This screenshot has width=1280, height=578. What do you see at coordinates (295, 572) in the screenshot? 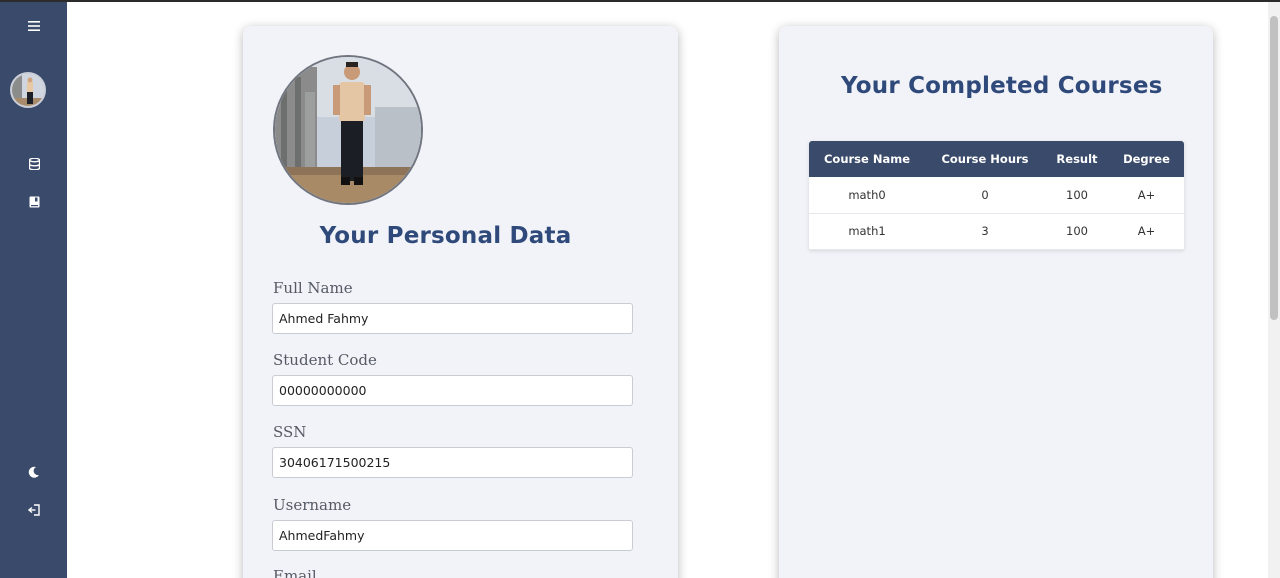
I see `email-label: Email` at bounding box center [295, 572].